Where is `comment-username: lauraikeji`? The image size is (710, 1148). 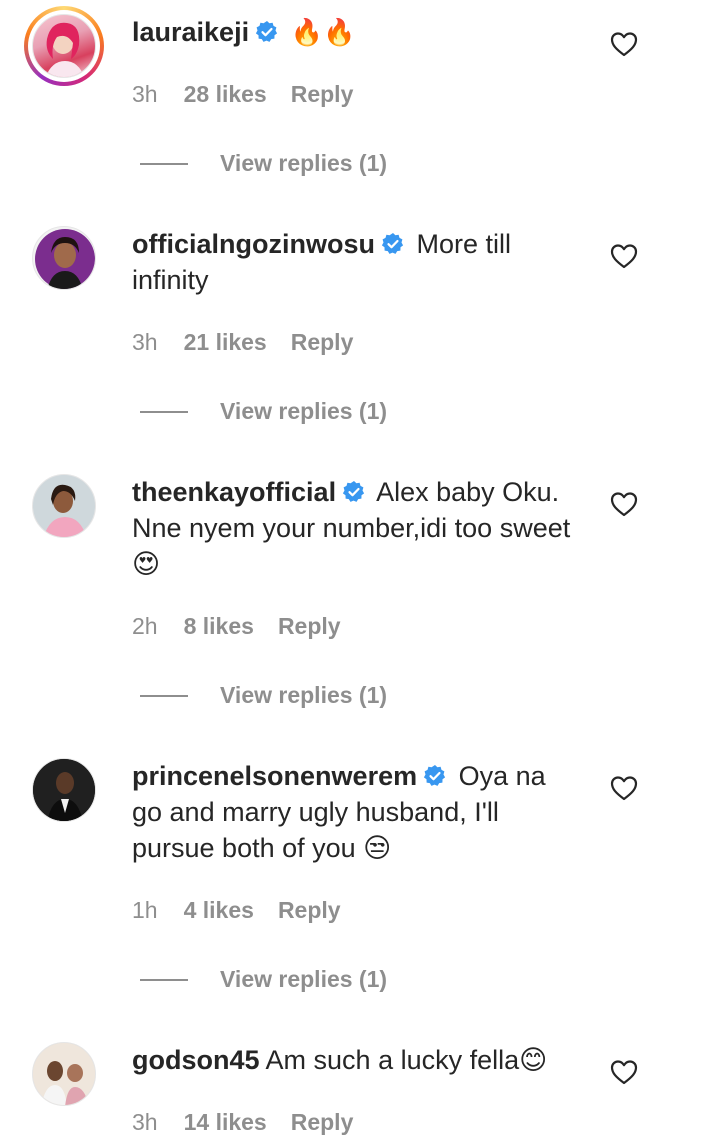 comment-username: lauraikeji is located at coordinates (190, 32).